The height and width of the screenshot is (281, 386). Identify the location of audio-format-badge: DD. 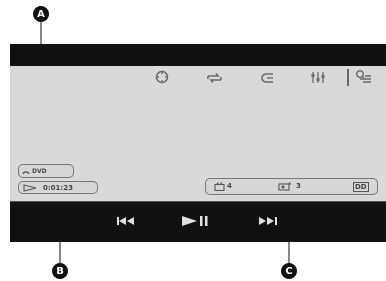
(361, 187).